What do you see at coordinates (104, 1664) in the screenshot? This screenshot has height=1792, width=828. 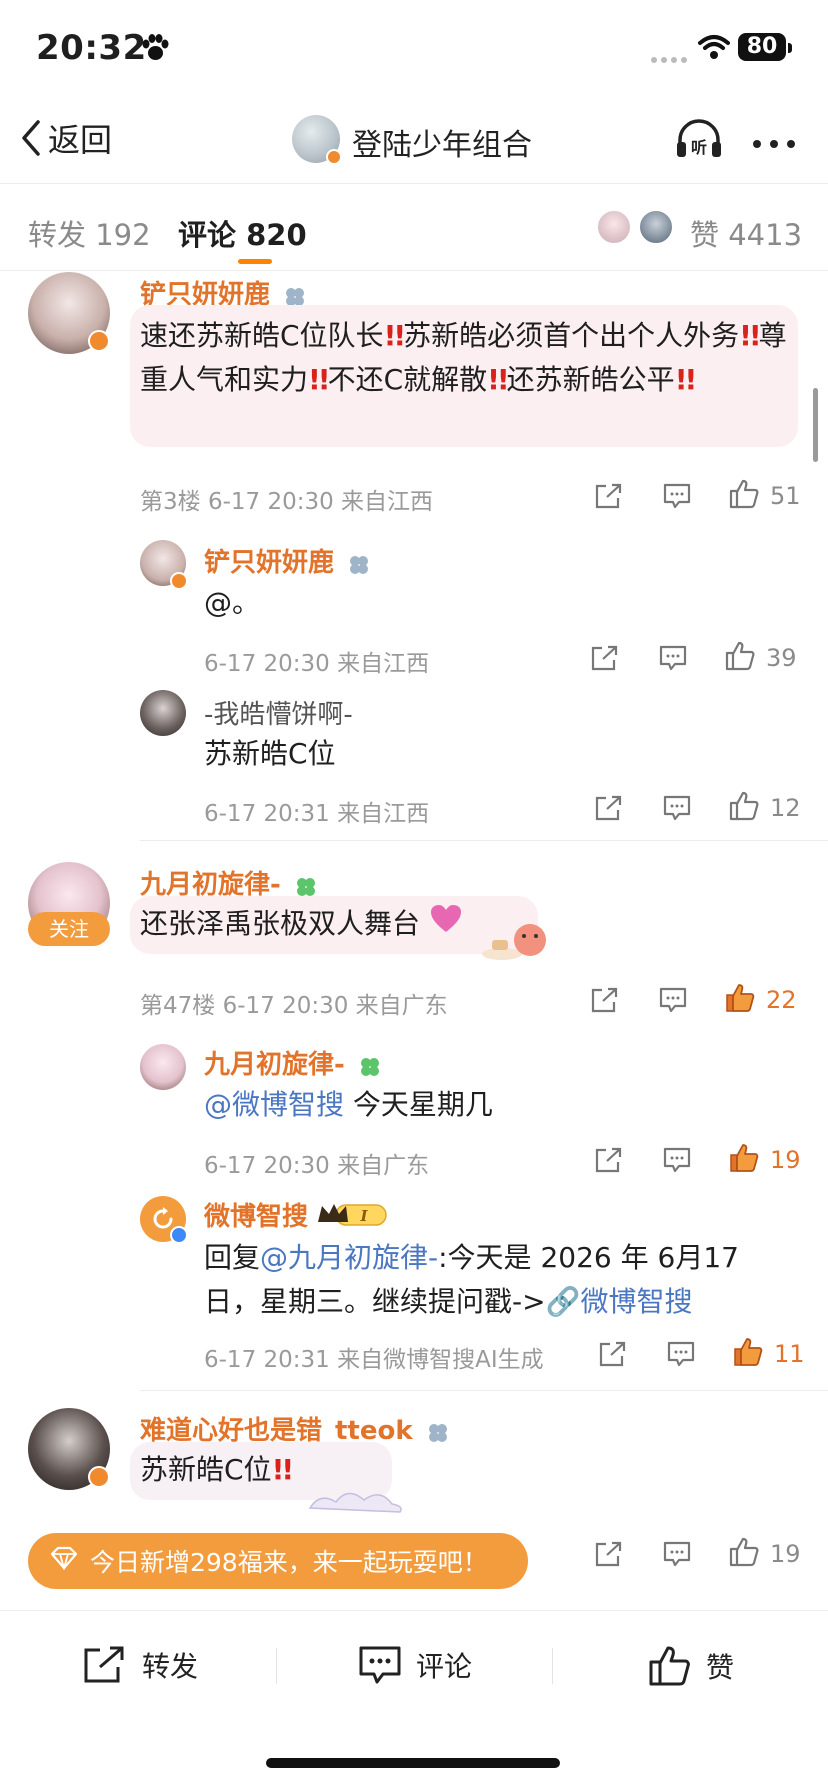 I see `repost-icon` at bounding box center [104, 1664].